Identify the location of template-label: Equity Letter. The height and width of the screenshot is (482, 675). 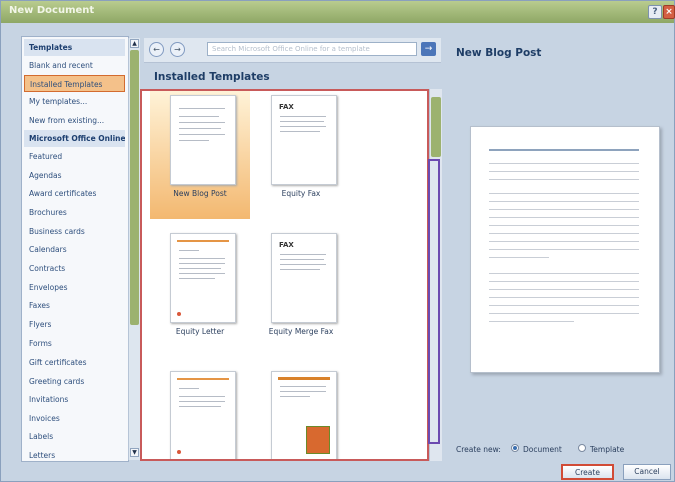
(200, 331).